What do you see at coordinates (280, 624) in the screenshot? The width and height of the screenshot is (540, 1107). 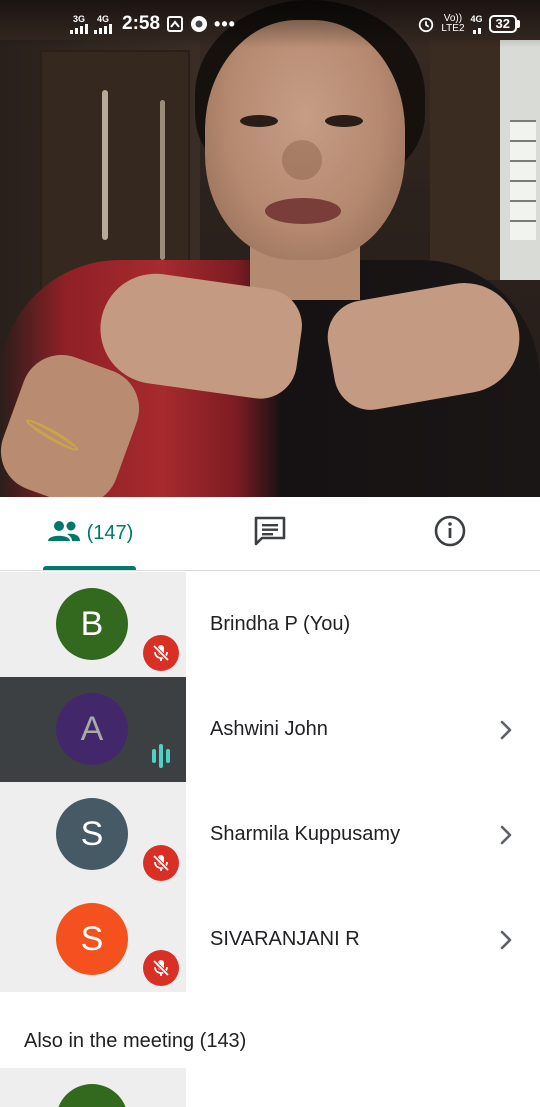 I see `participant-name: Brindha P (You)` at bounding box center [280, 624].